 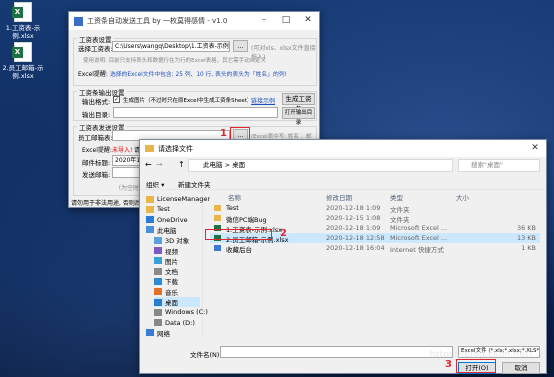 I want to click on app-icon, so click(x=78, y=21).